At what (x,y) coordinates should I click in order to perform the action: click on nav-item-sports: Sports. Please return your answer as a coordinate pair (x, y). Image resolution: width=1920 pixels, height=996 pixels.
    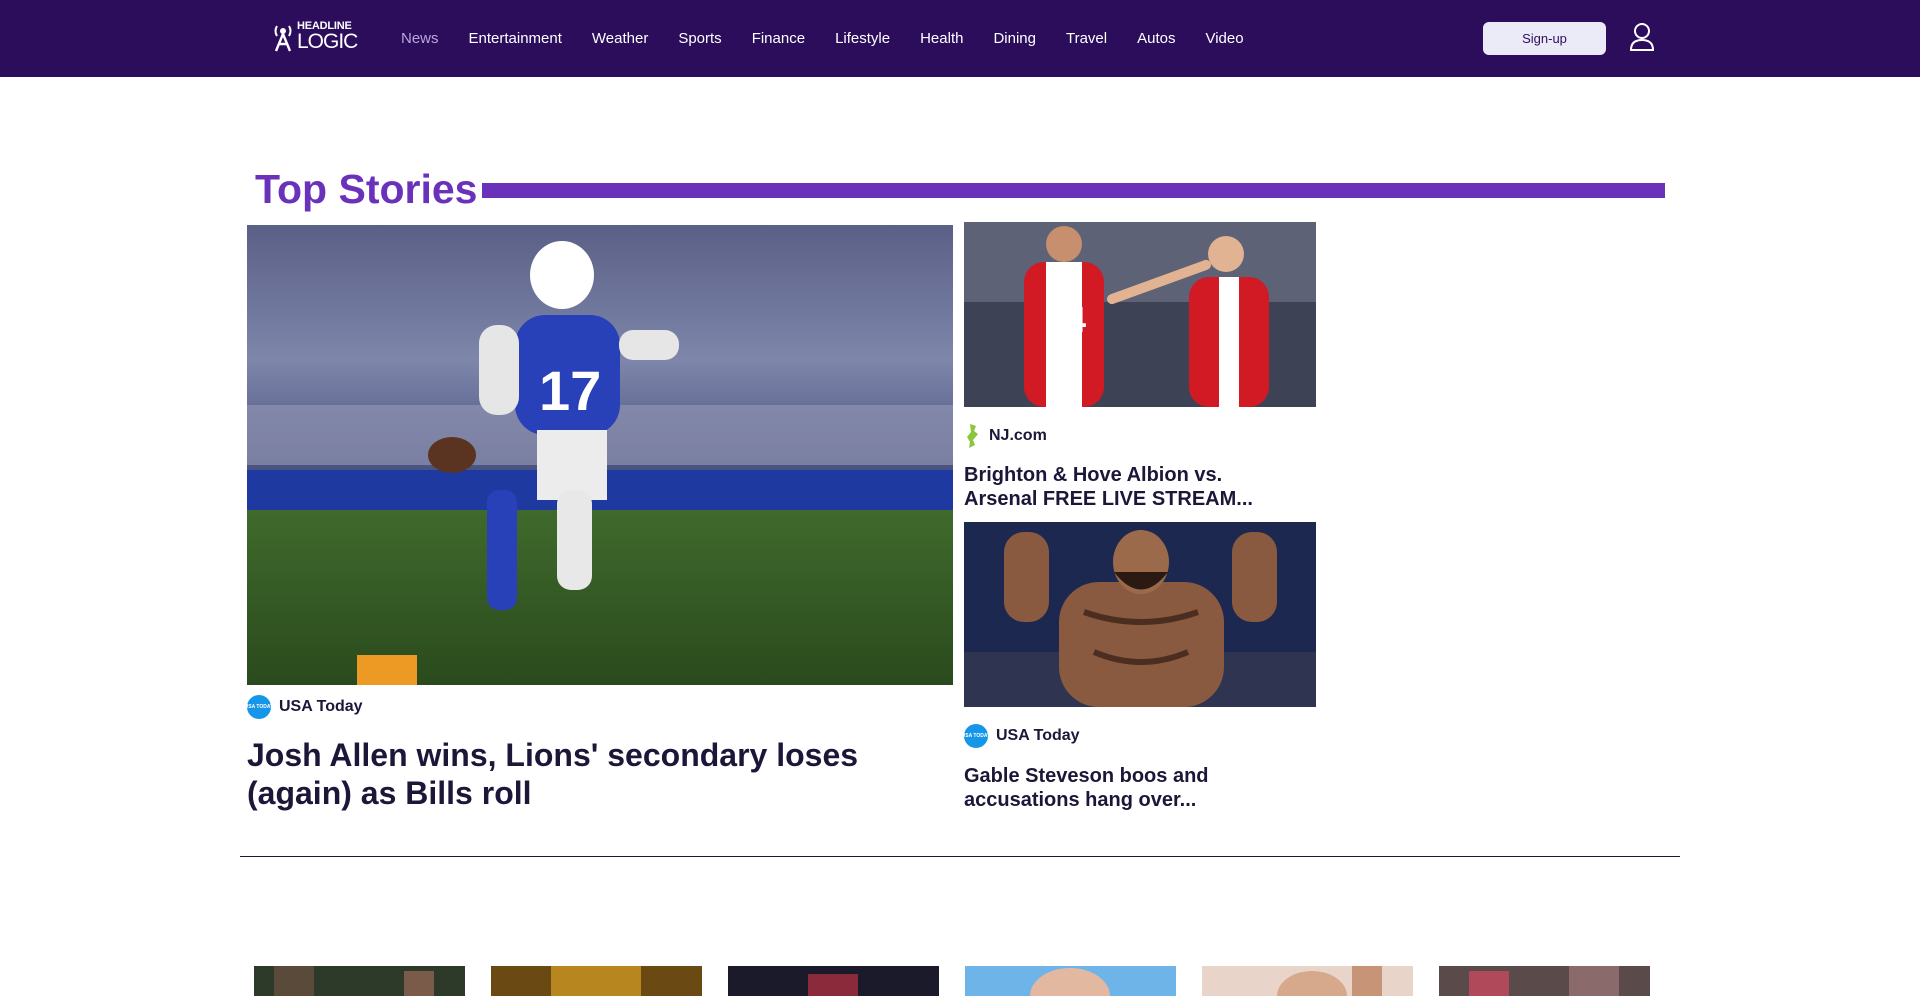
    Looking at the image, I should click on (699, 39).